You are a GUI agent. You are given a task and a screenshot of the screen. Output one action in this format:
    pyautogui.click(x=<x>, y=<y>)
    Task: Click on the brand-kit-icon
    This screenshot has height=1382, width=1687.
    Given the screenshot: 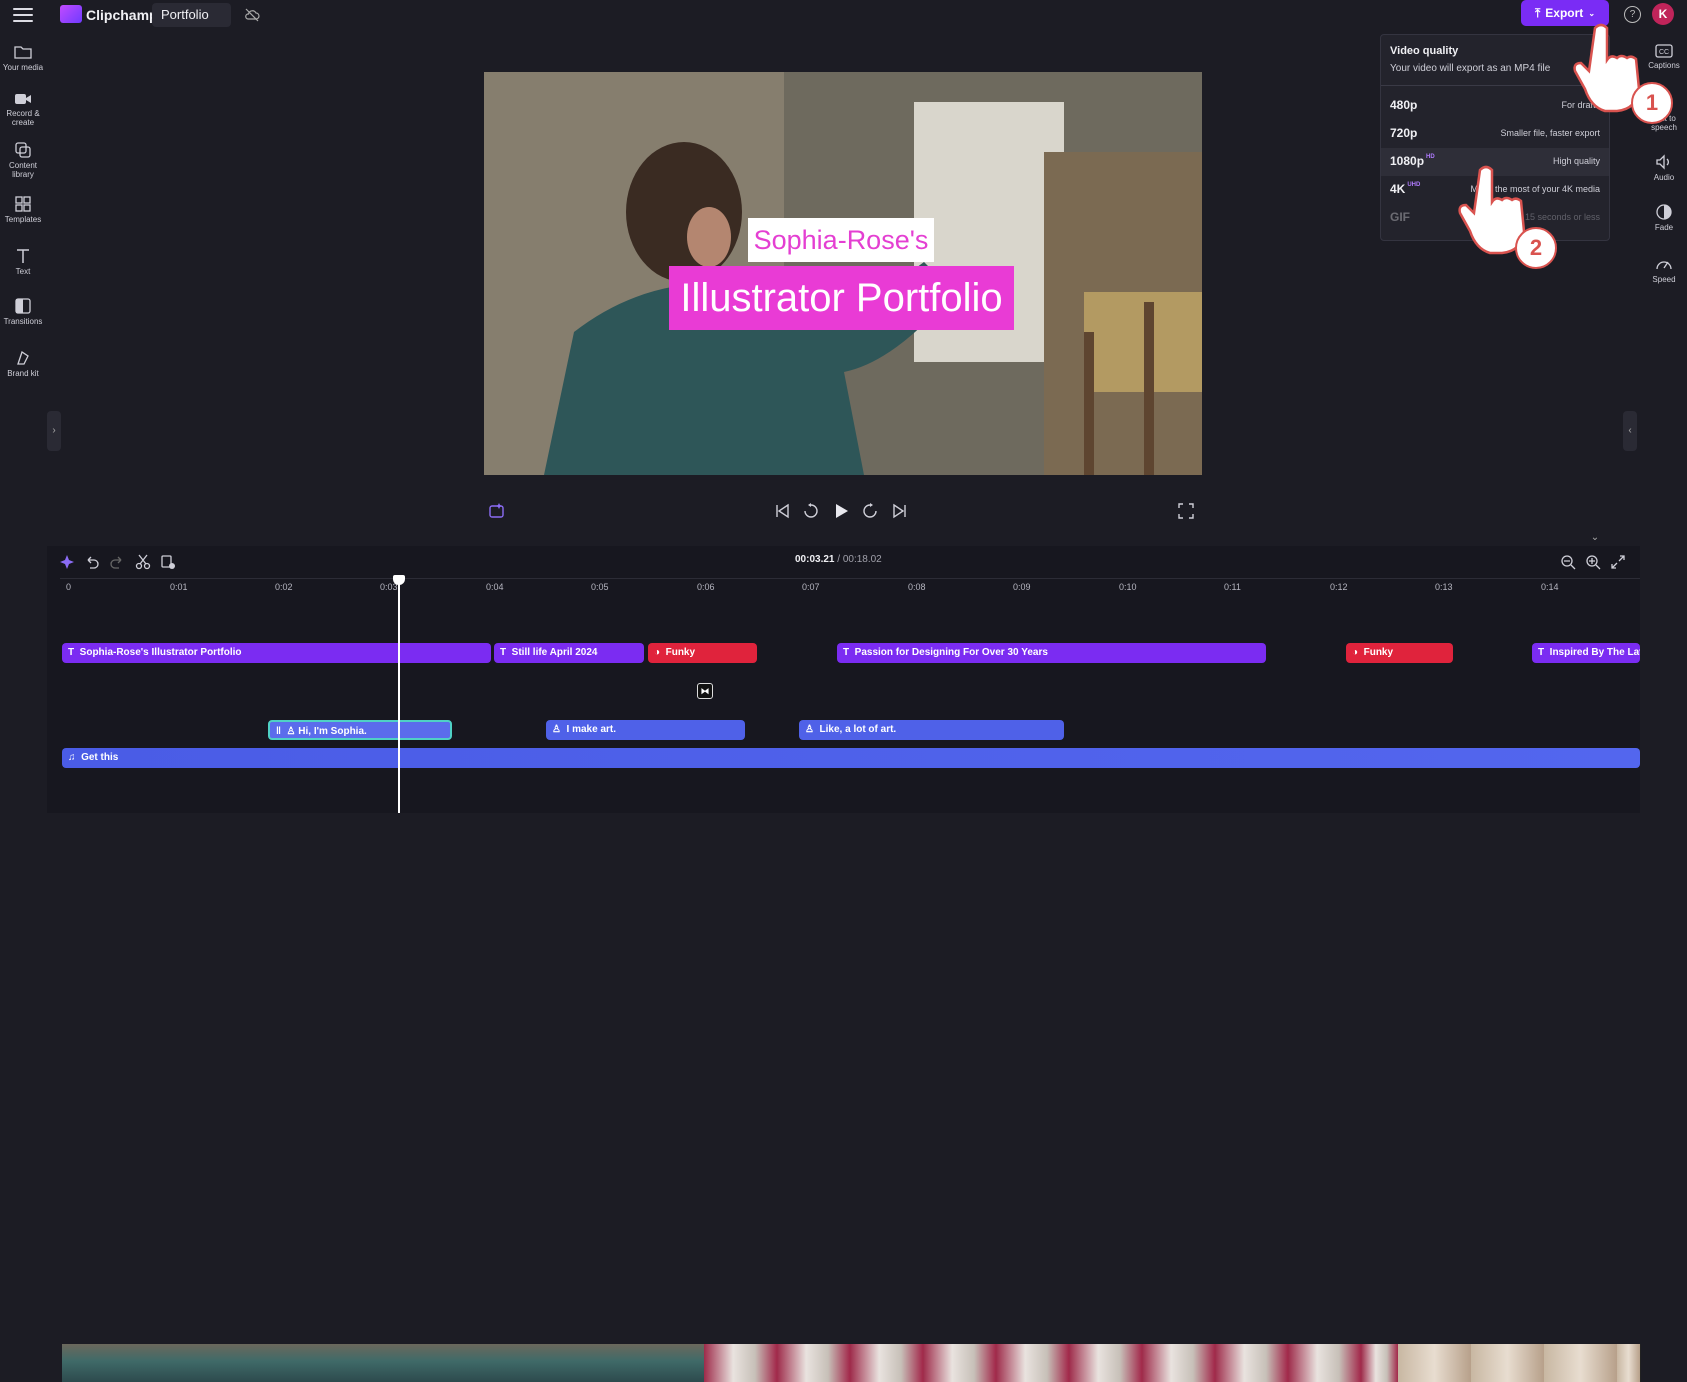 What is the action you would take?
    pyautogui.click(x=23, y=357)
    